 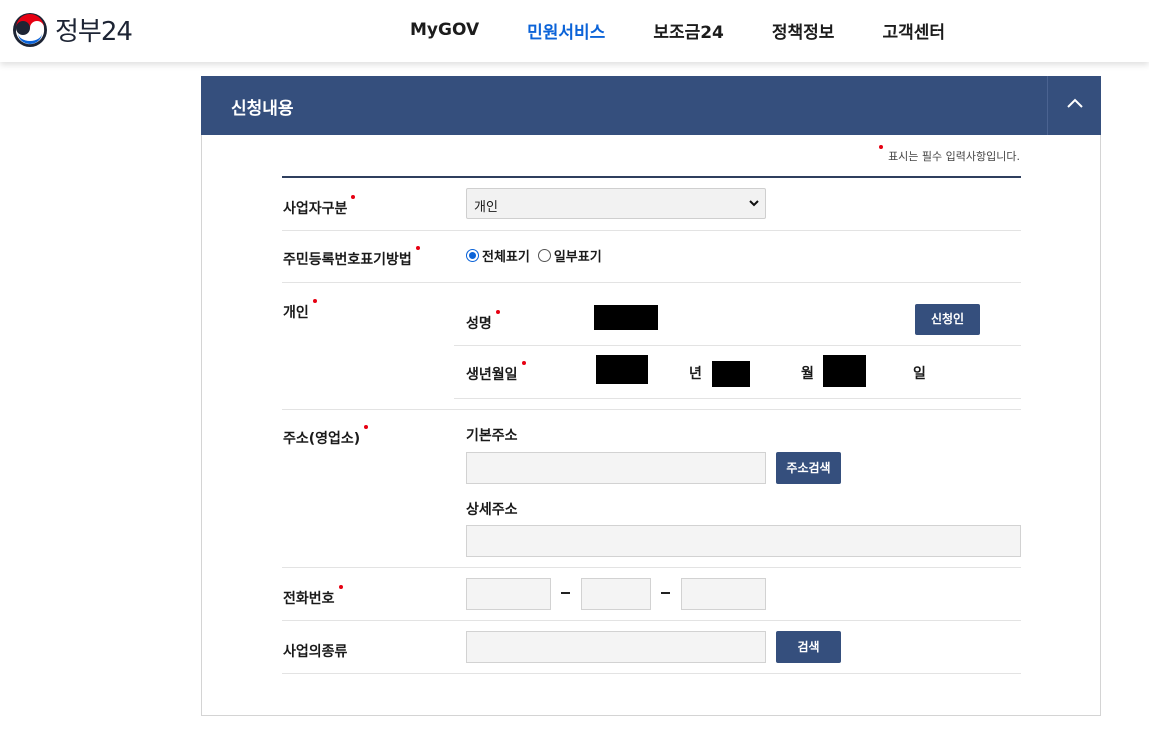 I want to click on gov24-logo: 정부24, so click(x=72, y=29).